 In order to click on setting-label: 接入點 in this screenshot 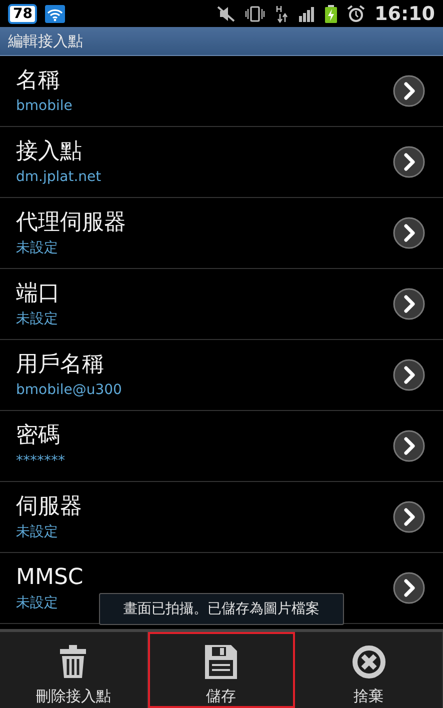, I will do `click(49, 152)`.